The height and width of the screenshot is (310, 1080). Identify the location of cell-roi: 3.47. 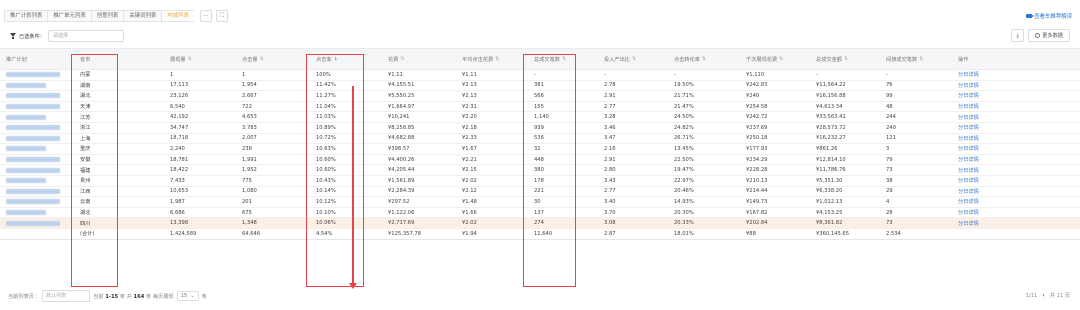
(610, 138).